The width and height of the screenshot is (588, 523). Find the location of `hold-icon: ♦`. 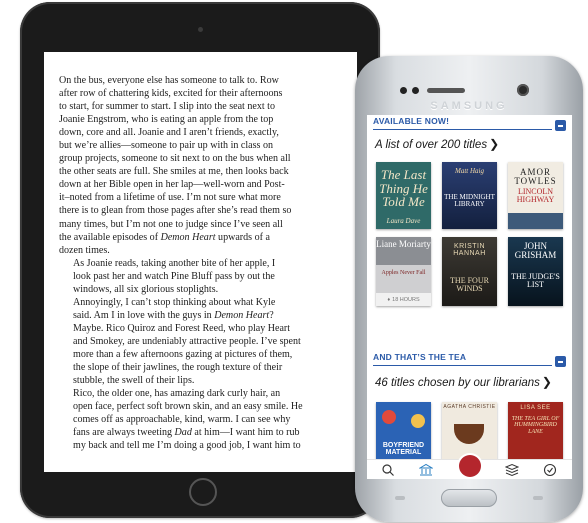

hold-icon: ♦ is located at coordinates (389, 299).